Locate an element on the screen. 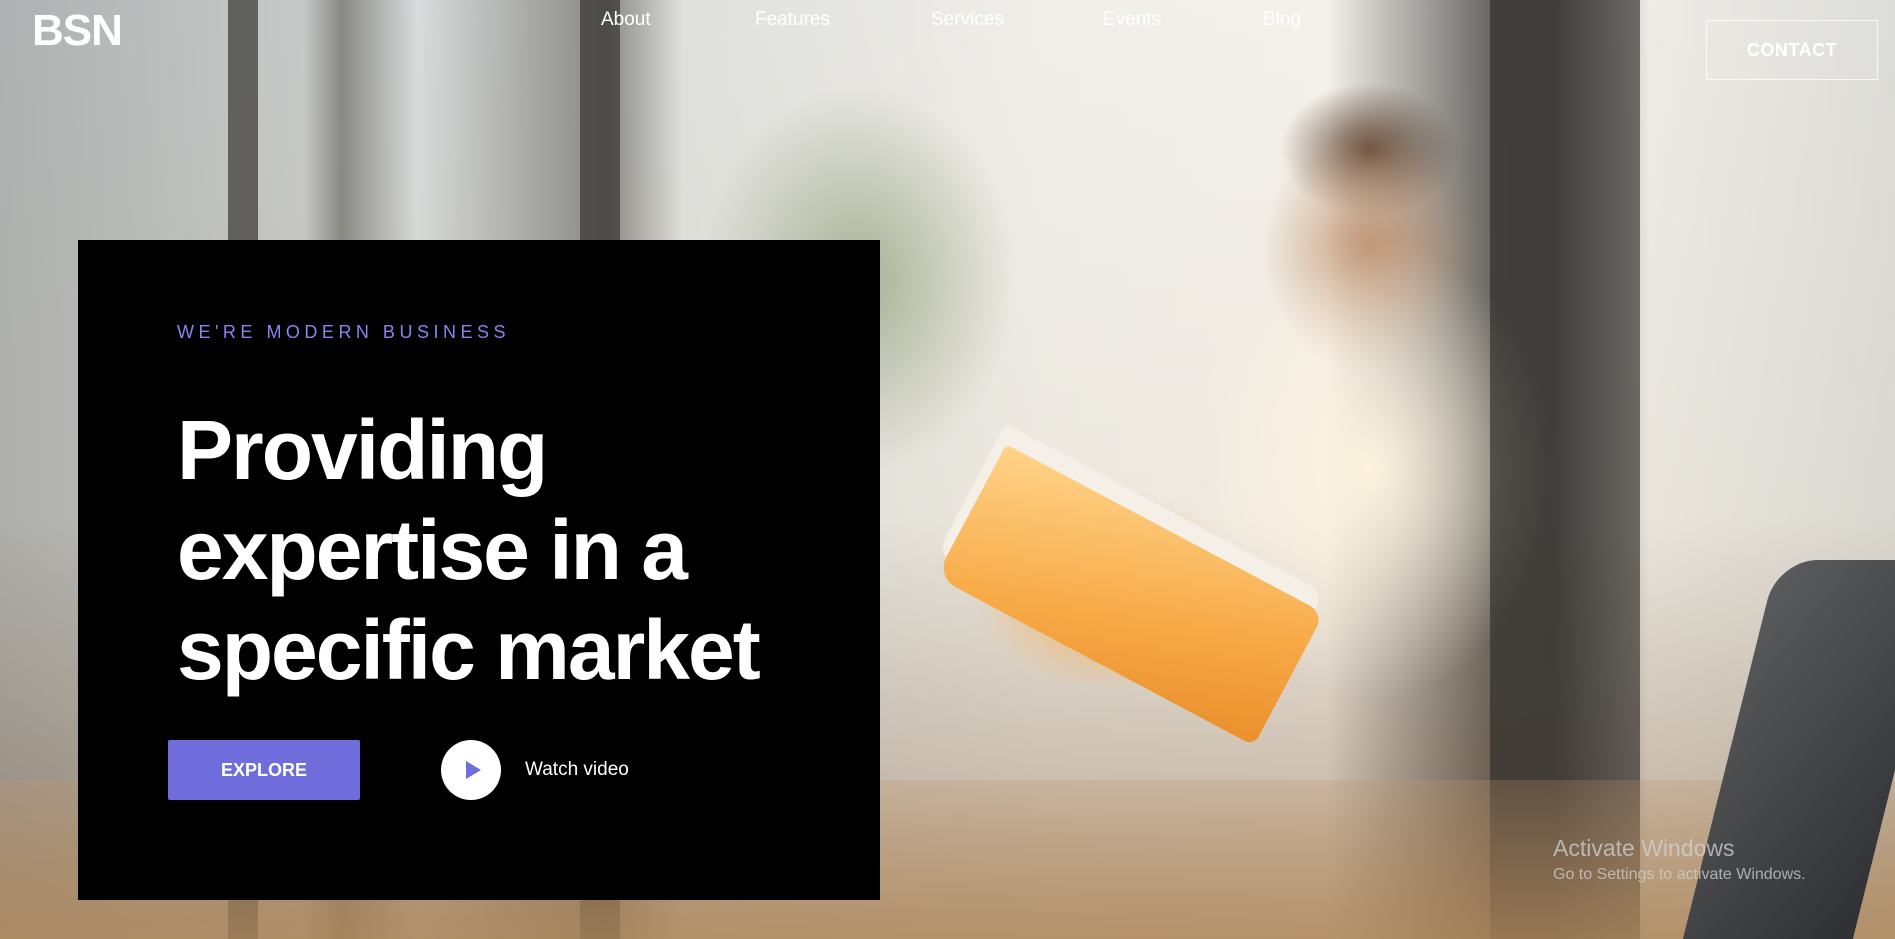 The width and height of the screenshot is (1895, 939). brand-logo: BSN is located at coordinates (77, 31).